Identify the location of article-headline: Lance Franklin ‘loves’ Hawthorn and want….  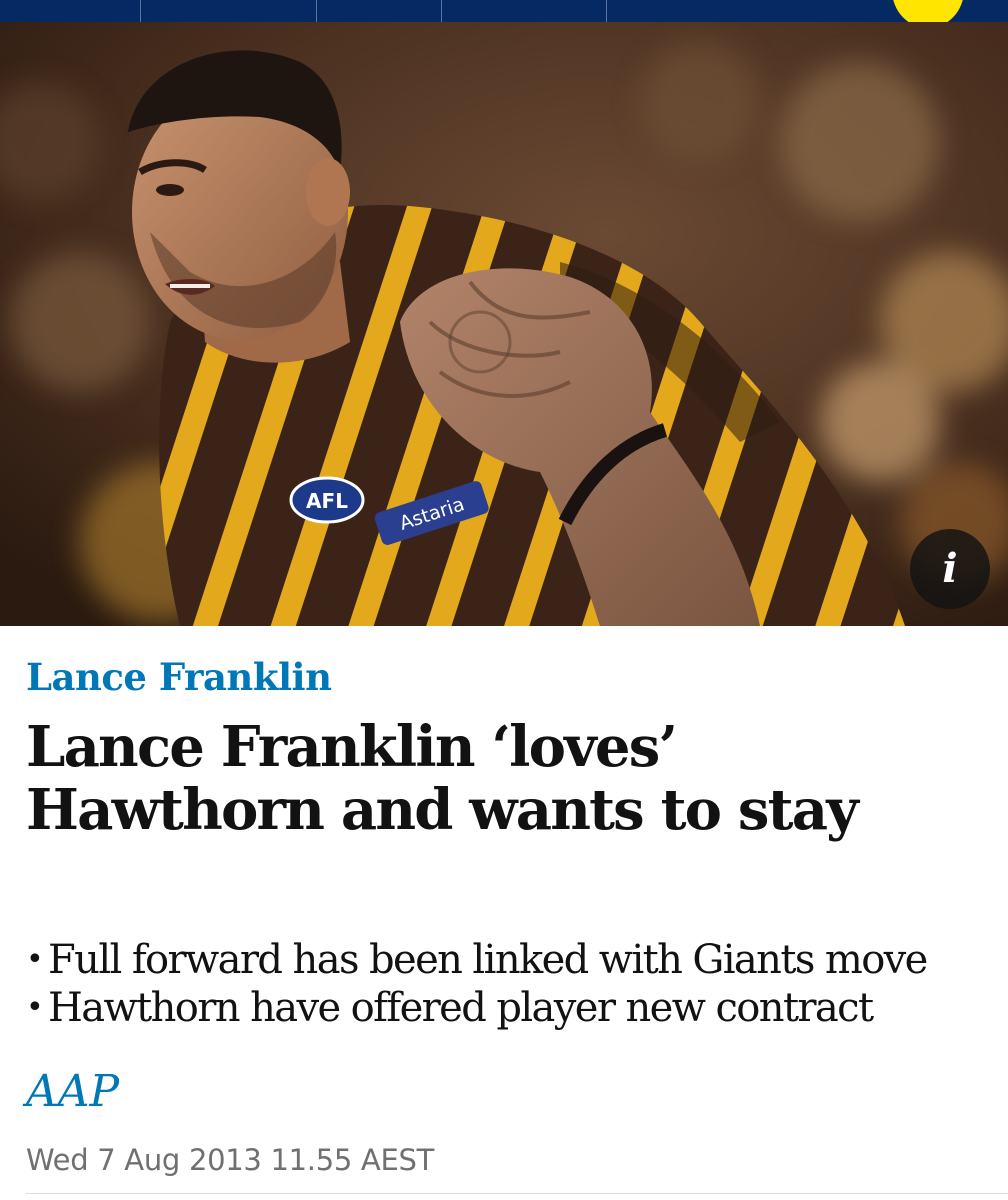
(442, 778).